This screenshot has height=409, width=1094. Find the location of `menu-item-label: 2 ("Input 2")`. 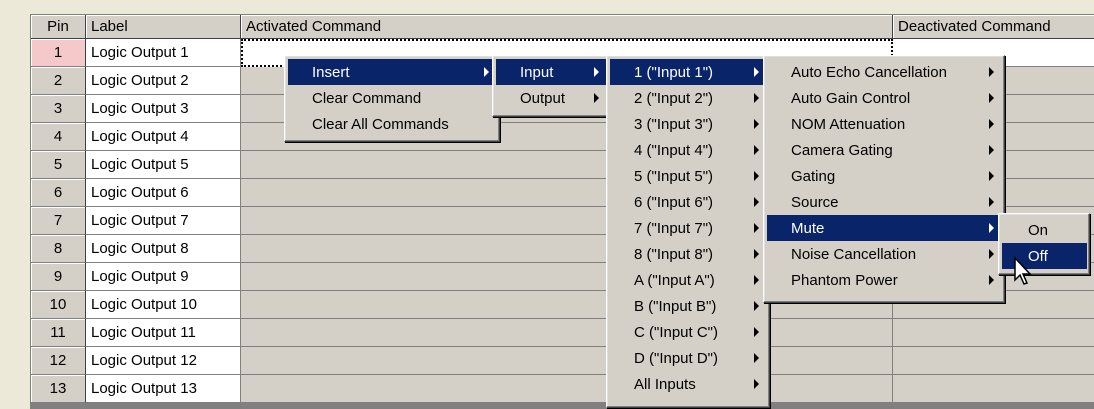

menu-item-label: 2 ("Input 2") is located at coordinates (674, 98).